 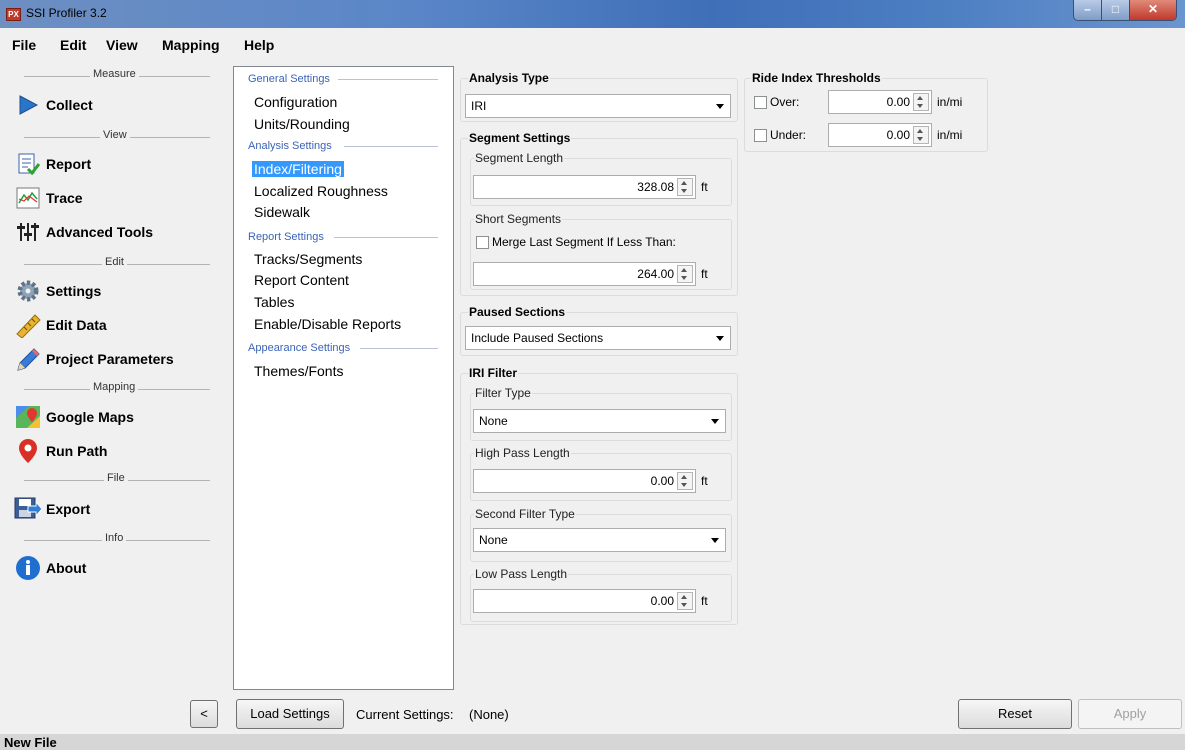 What do you see at coordinates (295, 102) in the screenshot?
I see `list-item-configuration: Configuration` at bounding box center [295, 102].